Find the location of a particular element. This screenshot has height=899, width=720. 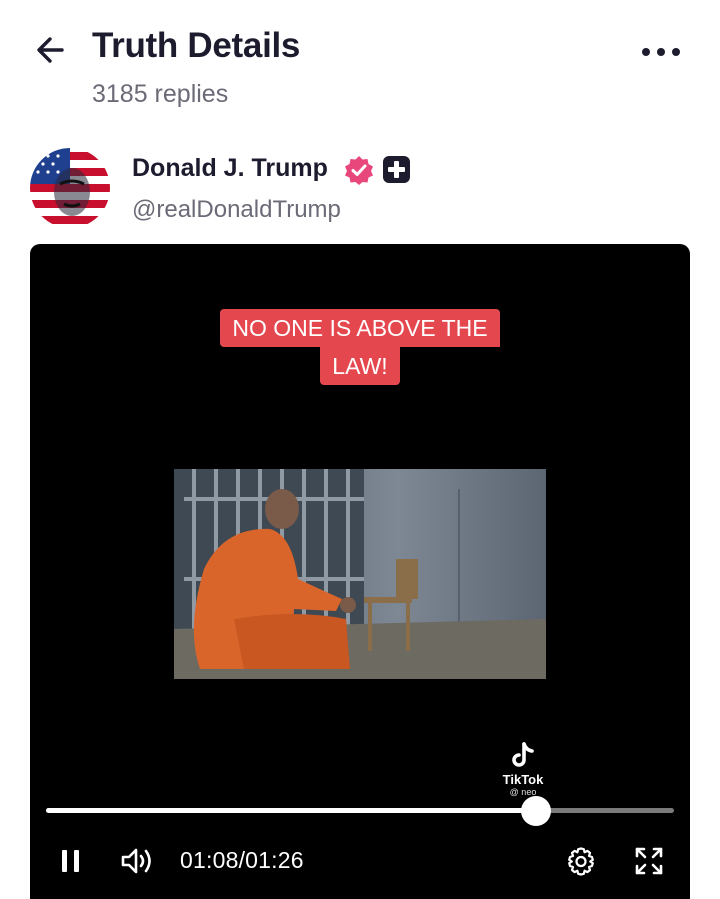

pause-icon is located at coordinates (70, 861).